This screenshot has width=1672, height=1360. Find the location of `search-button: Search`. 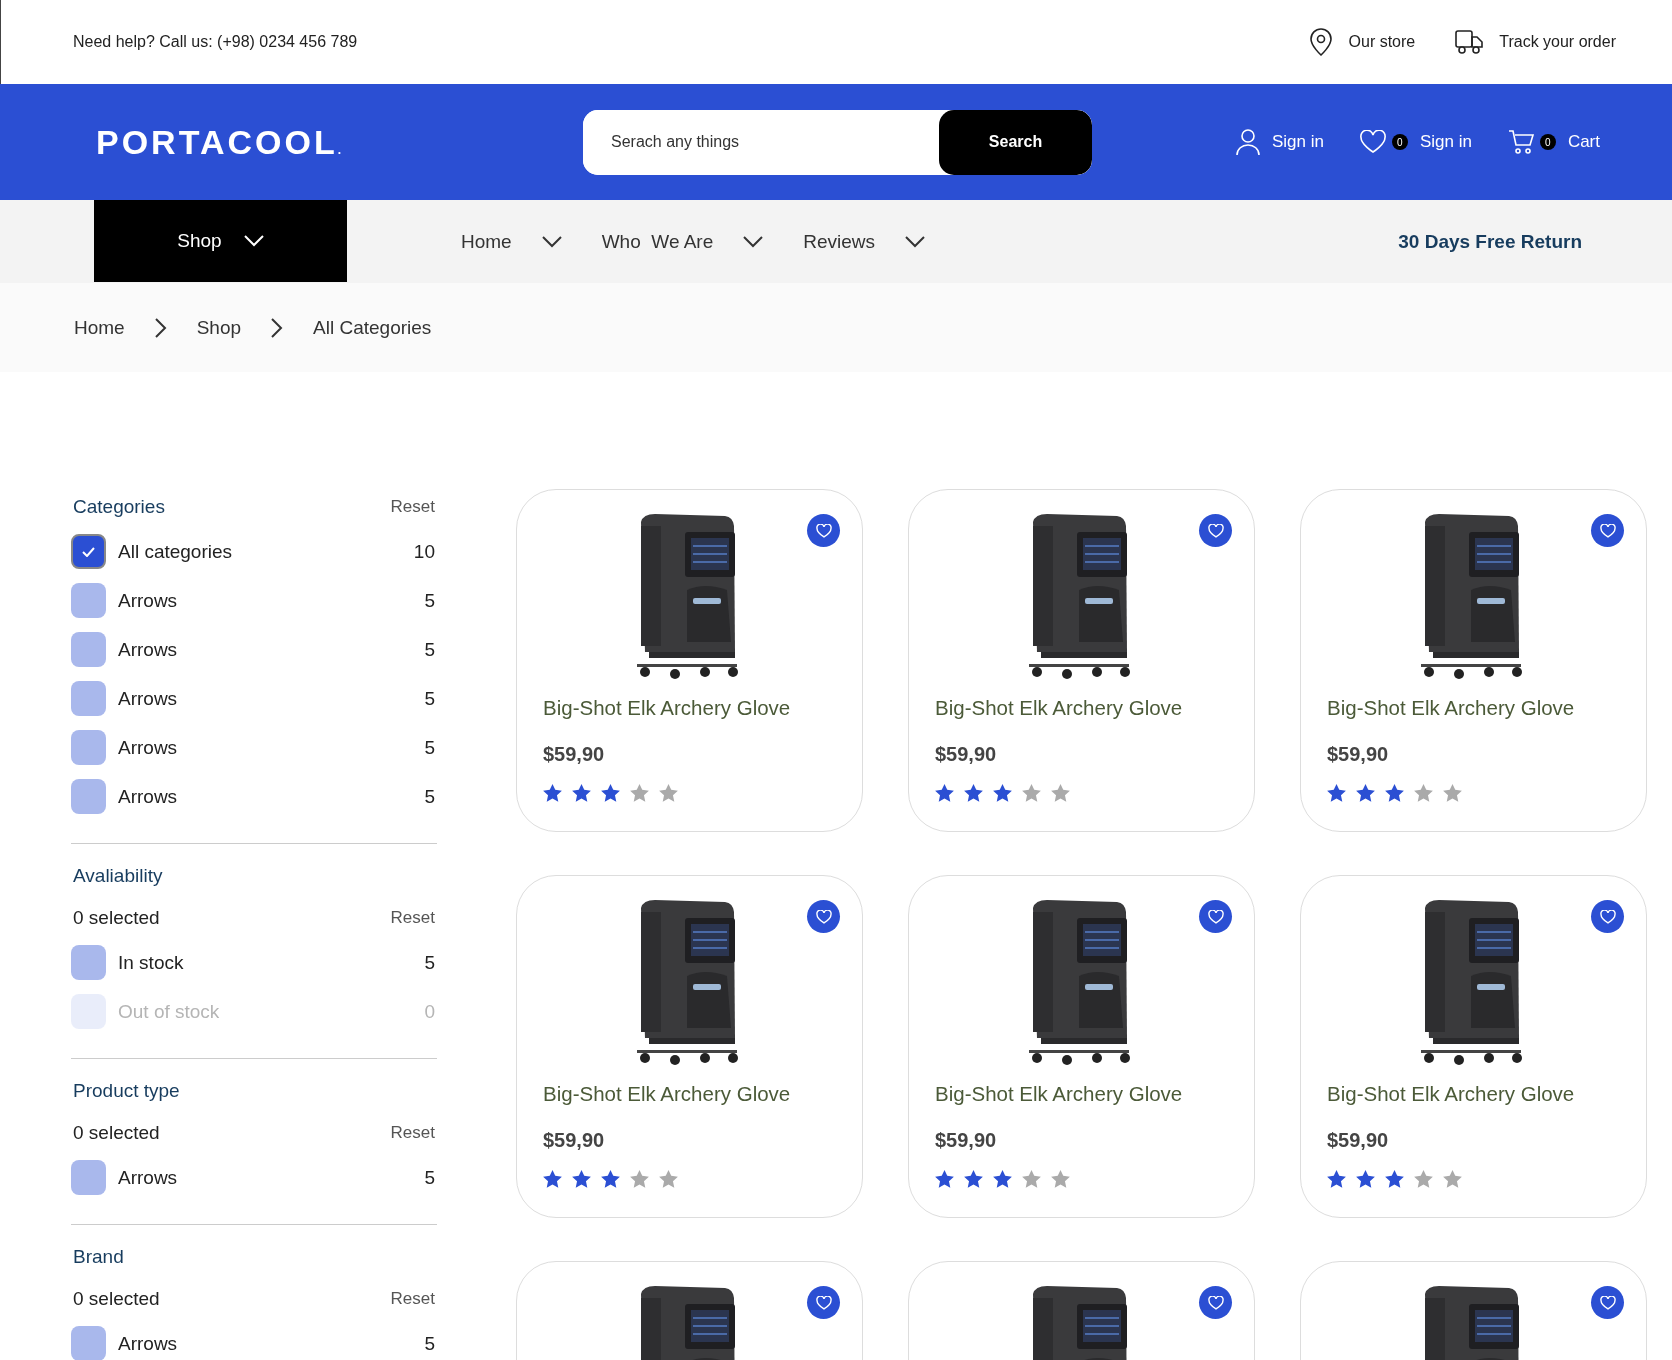

search-button: Search is located at coordinates (1015, 142).